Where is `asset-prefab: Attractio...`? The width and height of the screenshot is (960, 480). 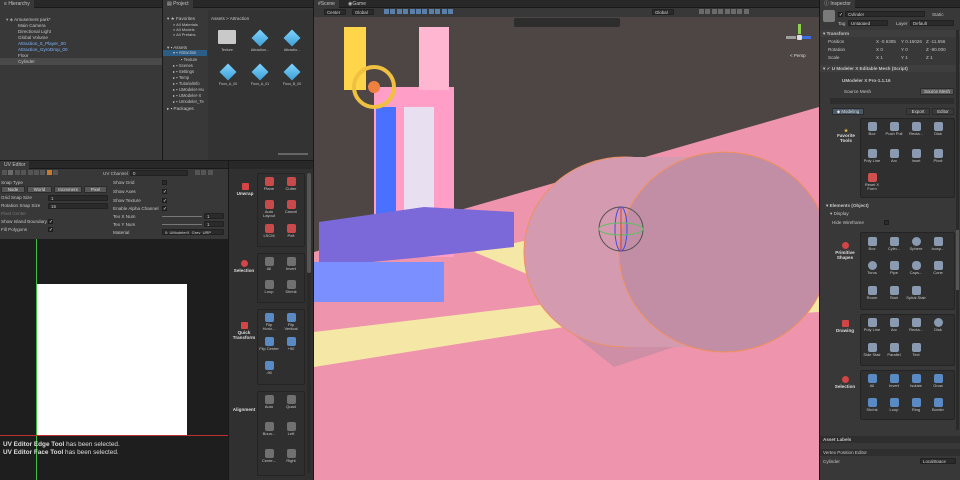 asset-prefab: Attractio... is located at coordinates (292, 43).